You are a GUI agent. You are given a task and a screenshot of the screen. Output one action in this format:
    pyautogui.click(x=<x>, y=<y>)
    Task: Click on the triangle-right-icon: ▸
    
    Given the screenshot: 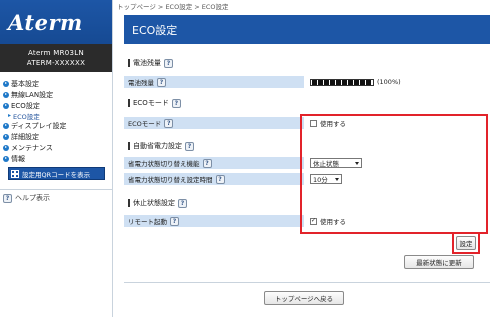 What is the action you would take?
    pyautogui.click(x=10, y=115)
    